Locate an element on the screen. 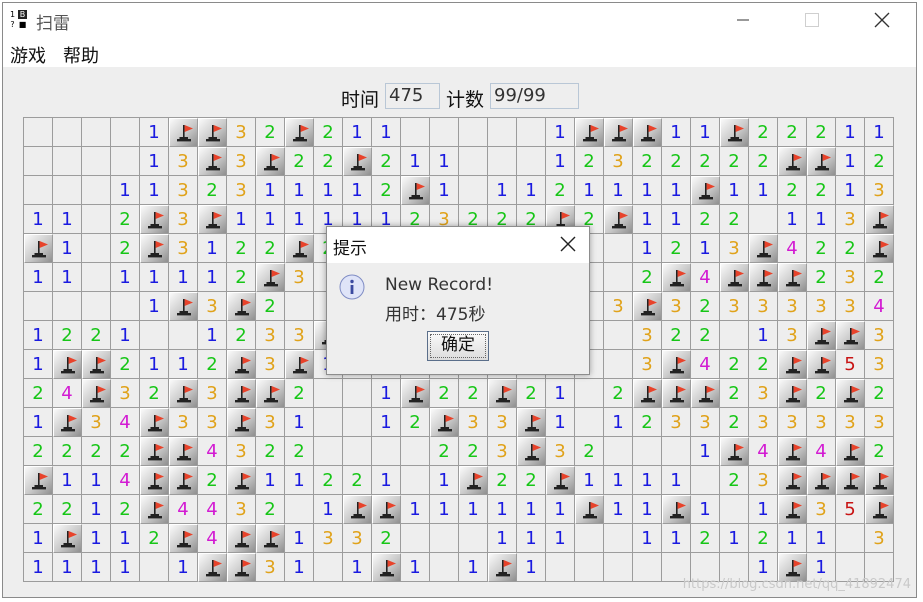  menu-game: 游戏 is located at coordinates (28, 55).